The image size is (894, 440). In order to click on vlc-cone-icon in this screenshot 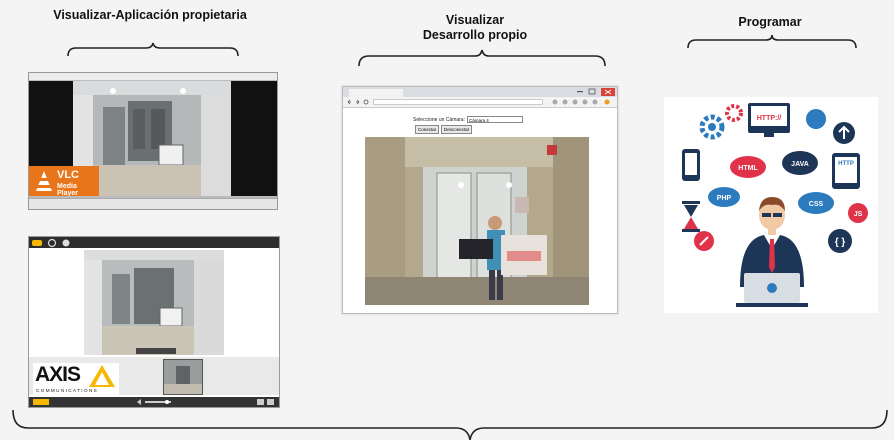, I will do `click(44, 181)`.